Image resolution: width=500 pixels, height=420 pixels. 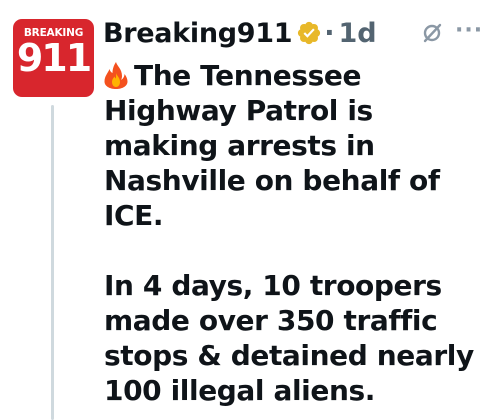 I want to click on avatar-logo-number: 911, so click(x=54, y=58).